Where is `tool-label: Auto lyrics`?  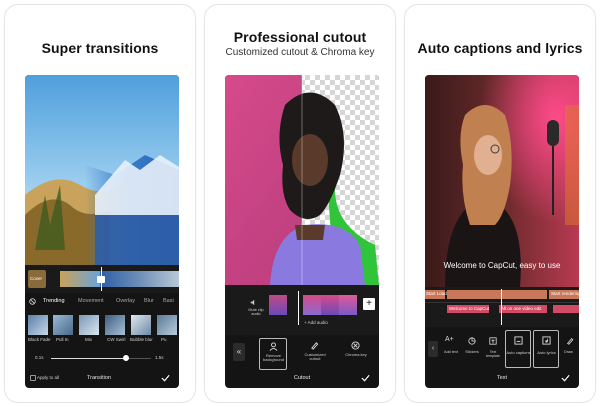 tool-label: Auto lyrics is located at coordinates (546, 352).